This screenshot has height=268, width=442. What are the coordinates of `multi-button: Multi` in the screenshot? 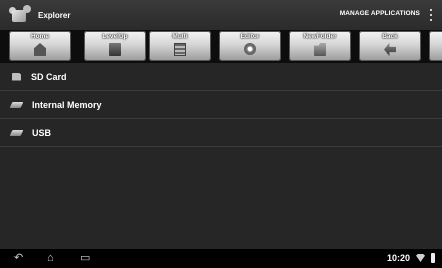 It's located at (180, 46).